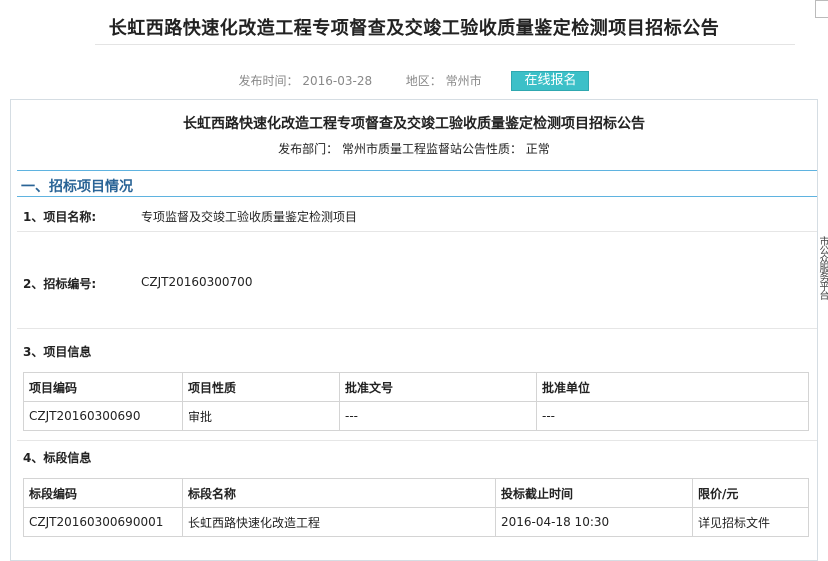 This screenshot has height=561, width=828. What do you see at coordinates (750, 522) in the screenshot?
I see `table-cell: 详见招标文件` at bounding box center [750, 522].